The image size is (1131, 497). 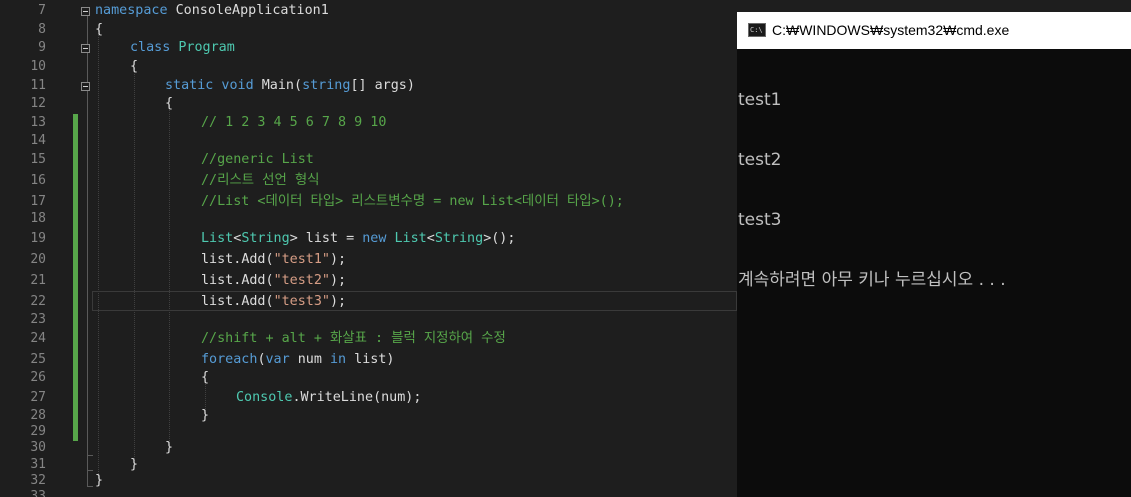 What do you see at coordinates (38, 397) in the screenshot?
I see `line-number: 27` at bounding box center [38, 397].